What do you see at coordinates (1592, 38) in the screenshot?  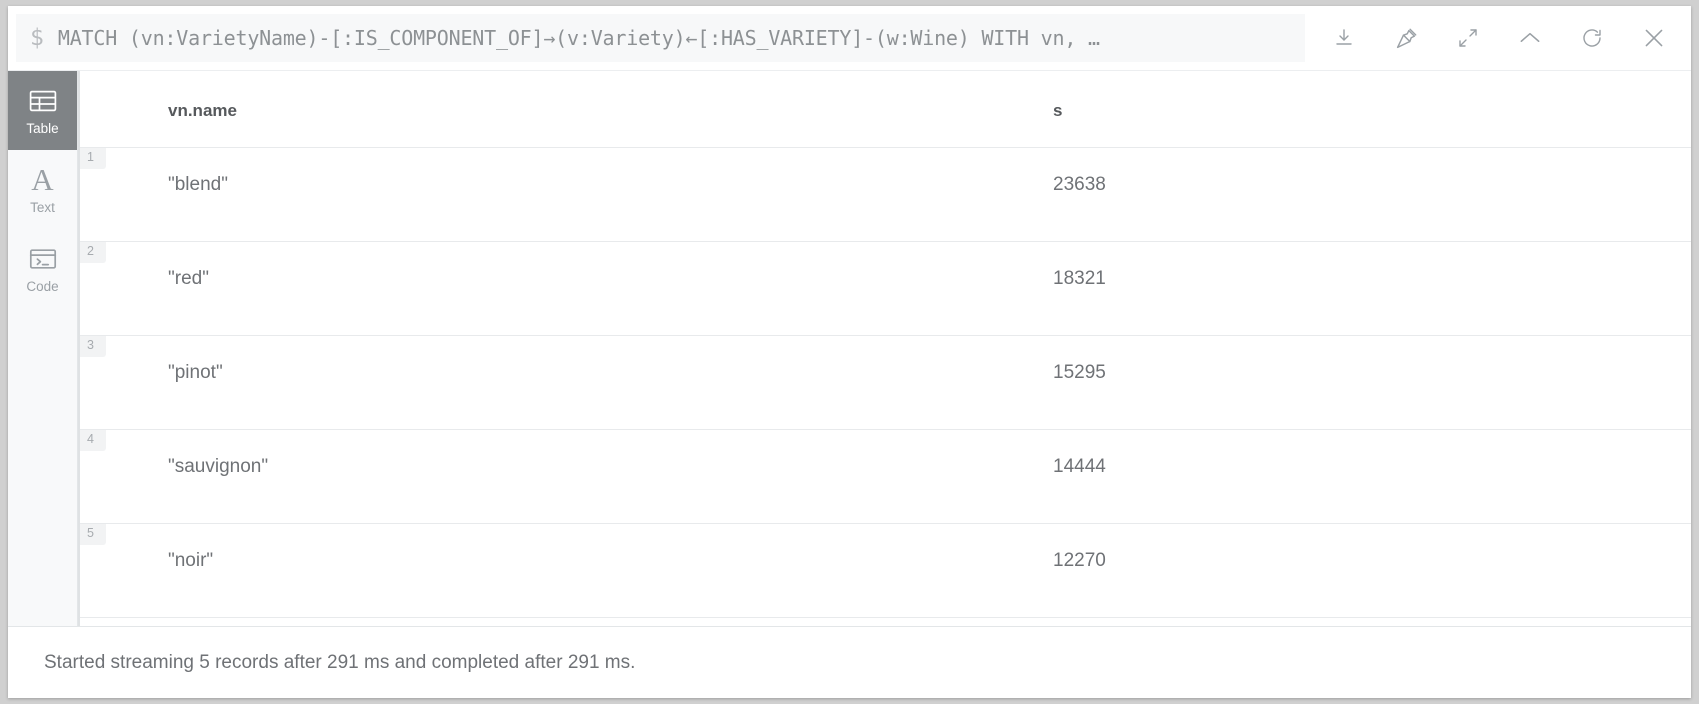 I see `refresh-icon` at bounding box center [1592, 38].